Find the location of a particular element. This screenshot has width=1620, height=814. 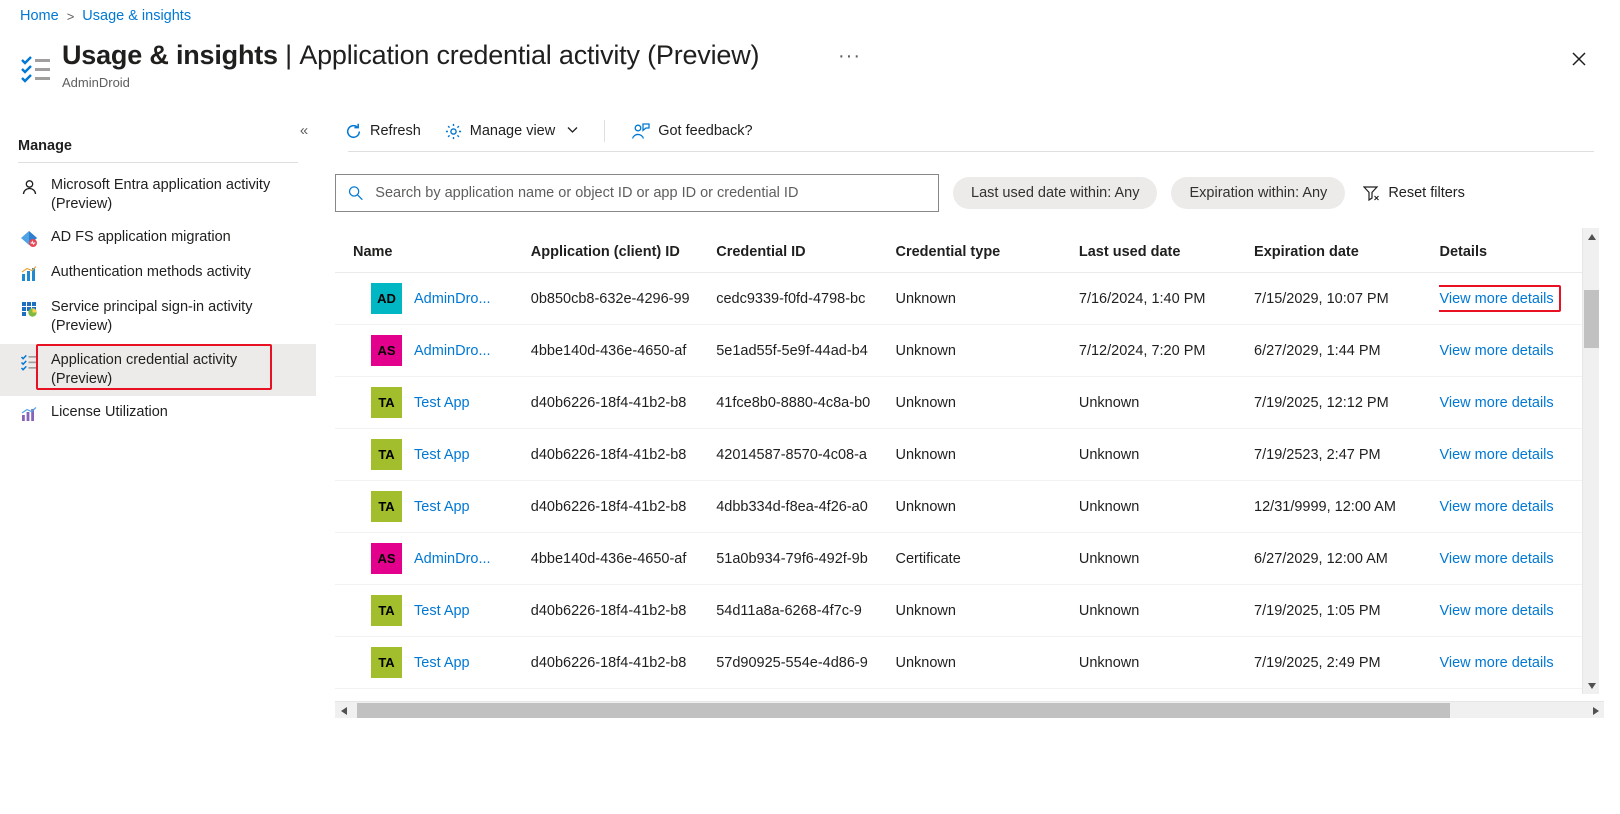

cell-expiration-date: 7/19/2025, 12:12 PM is located at coordinates (1347, 402).